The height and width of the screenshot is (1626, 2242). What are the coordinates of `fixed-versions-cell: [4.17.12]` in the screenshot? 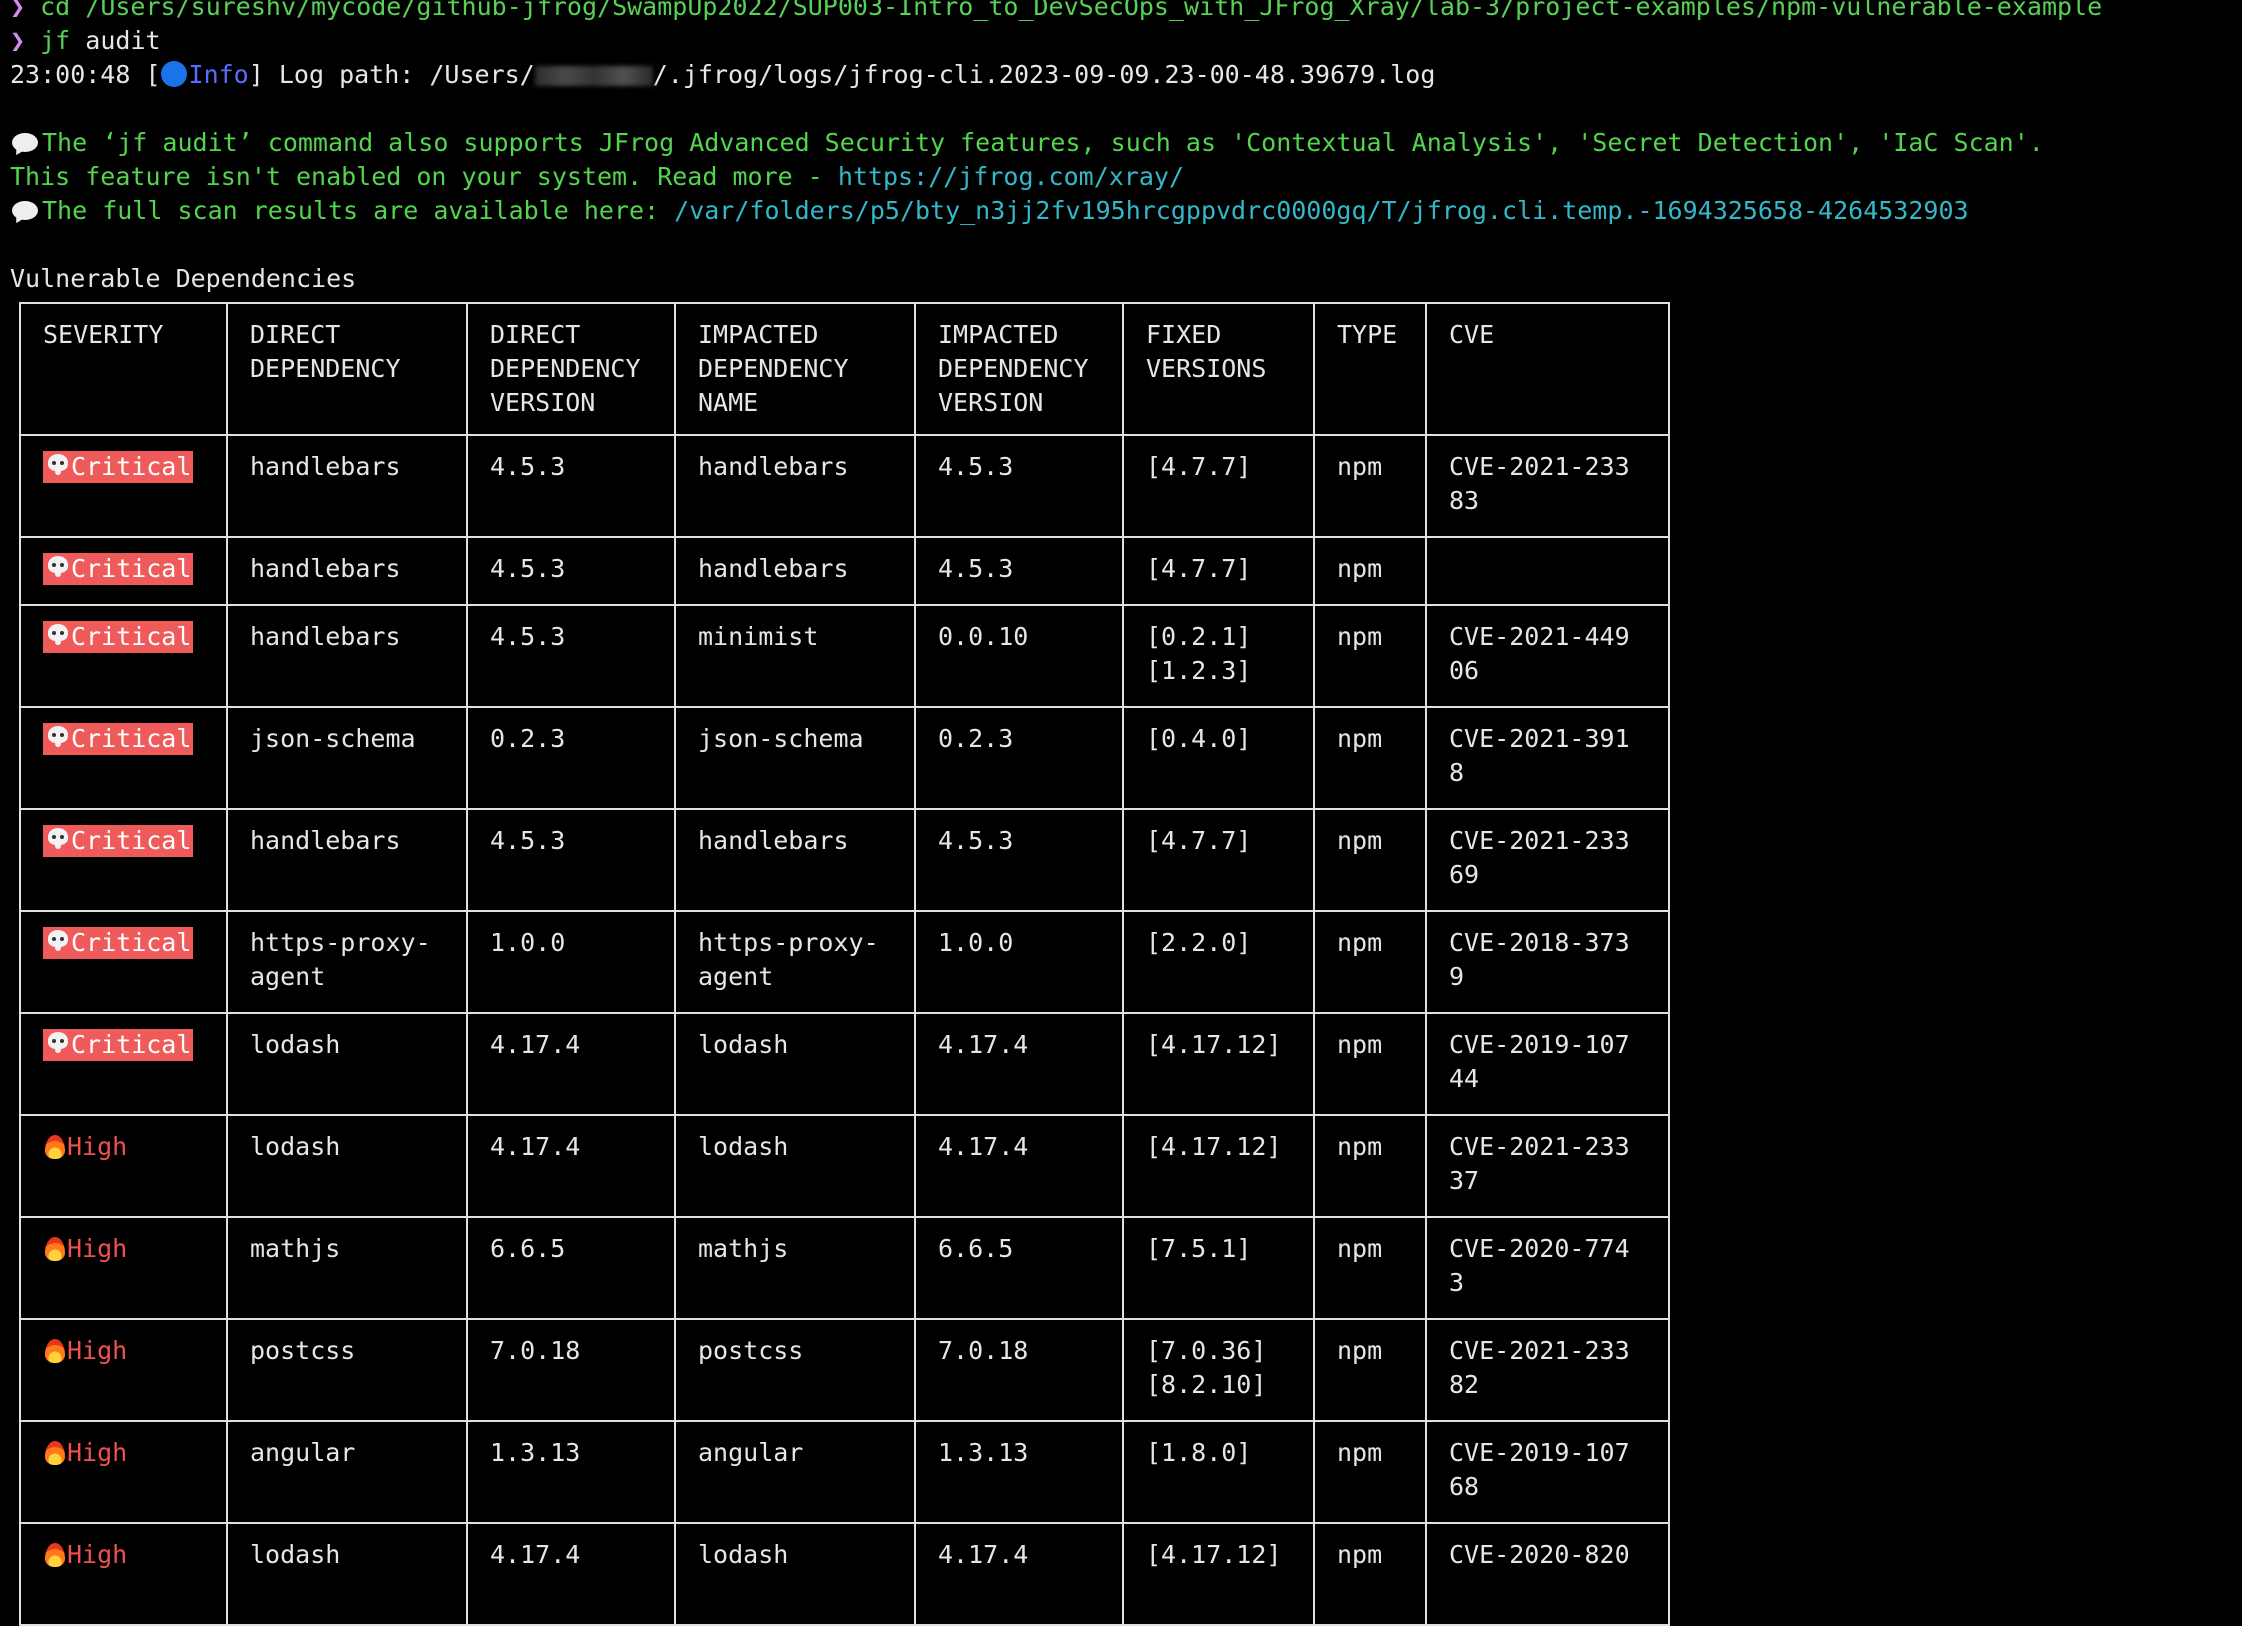 It's located at (1218, 1166).